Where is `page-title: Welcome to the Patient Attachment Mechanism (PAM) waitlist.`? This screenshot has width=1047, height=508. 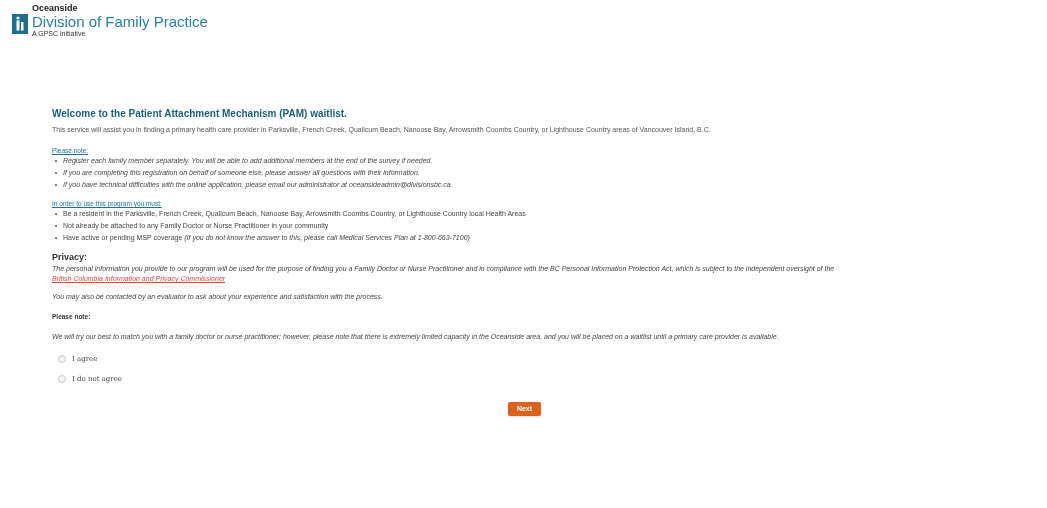
page-title: Welcome to the Patient Attachment Mechanism (PAM) waitlist. is located at coordinates (200, 114).